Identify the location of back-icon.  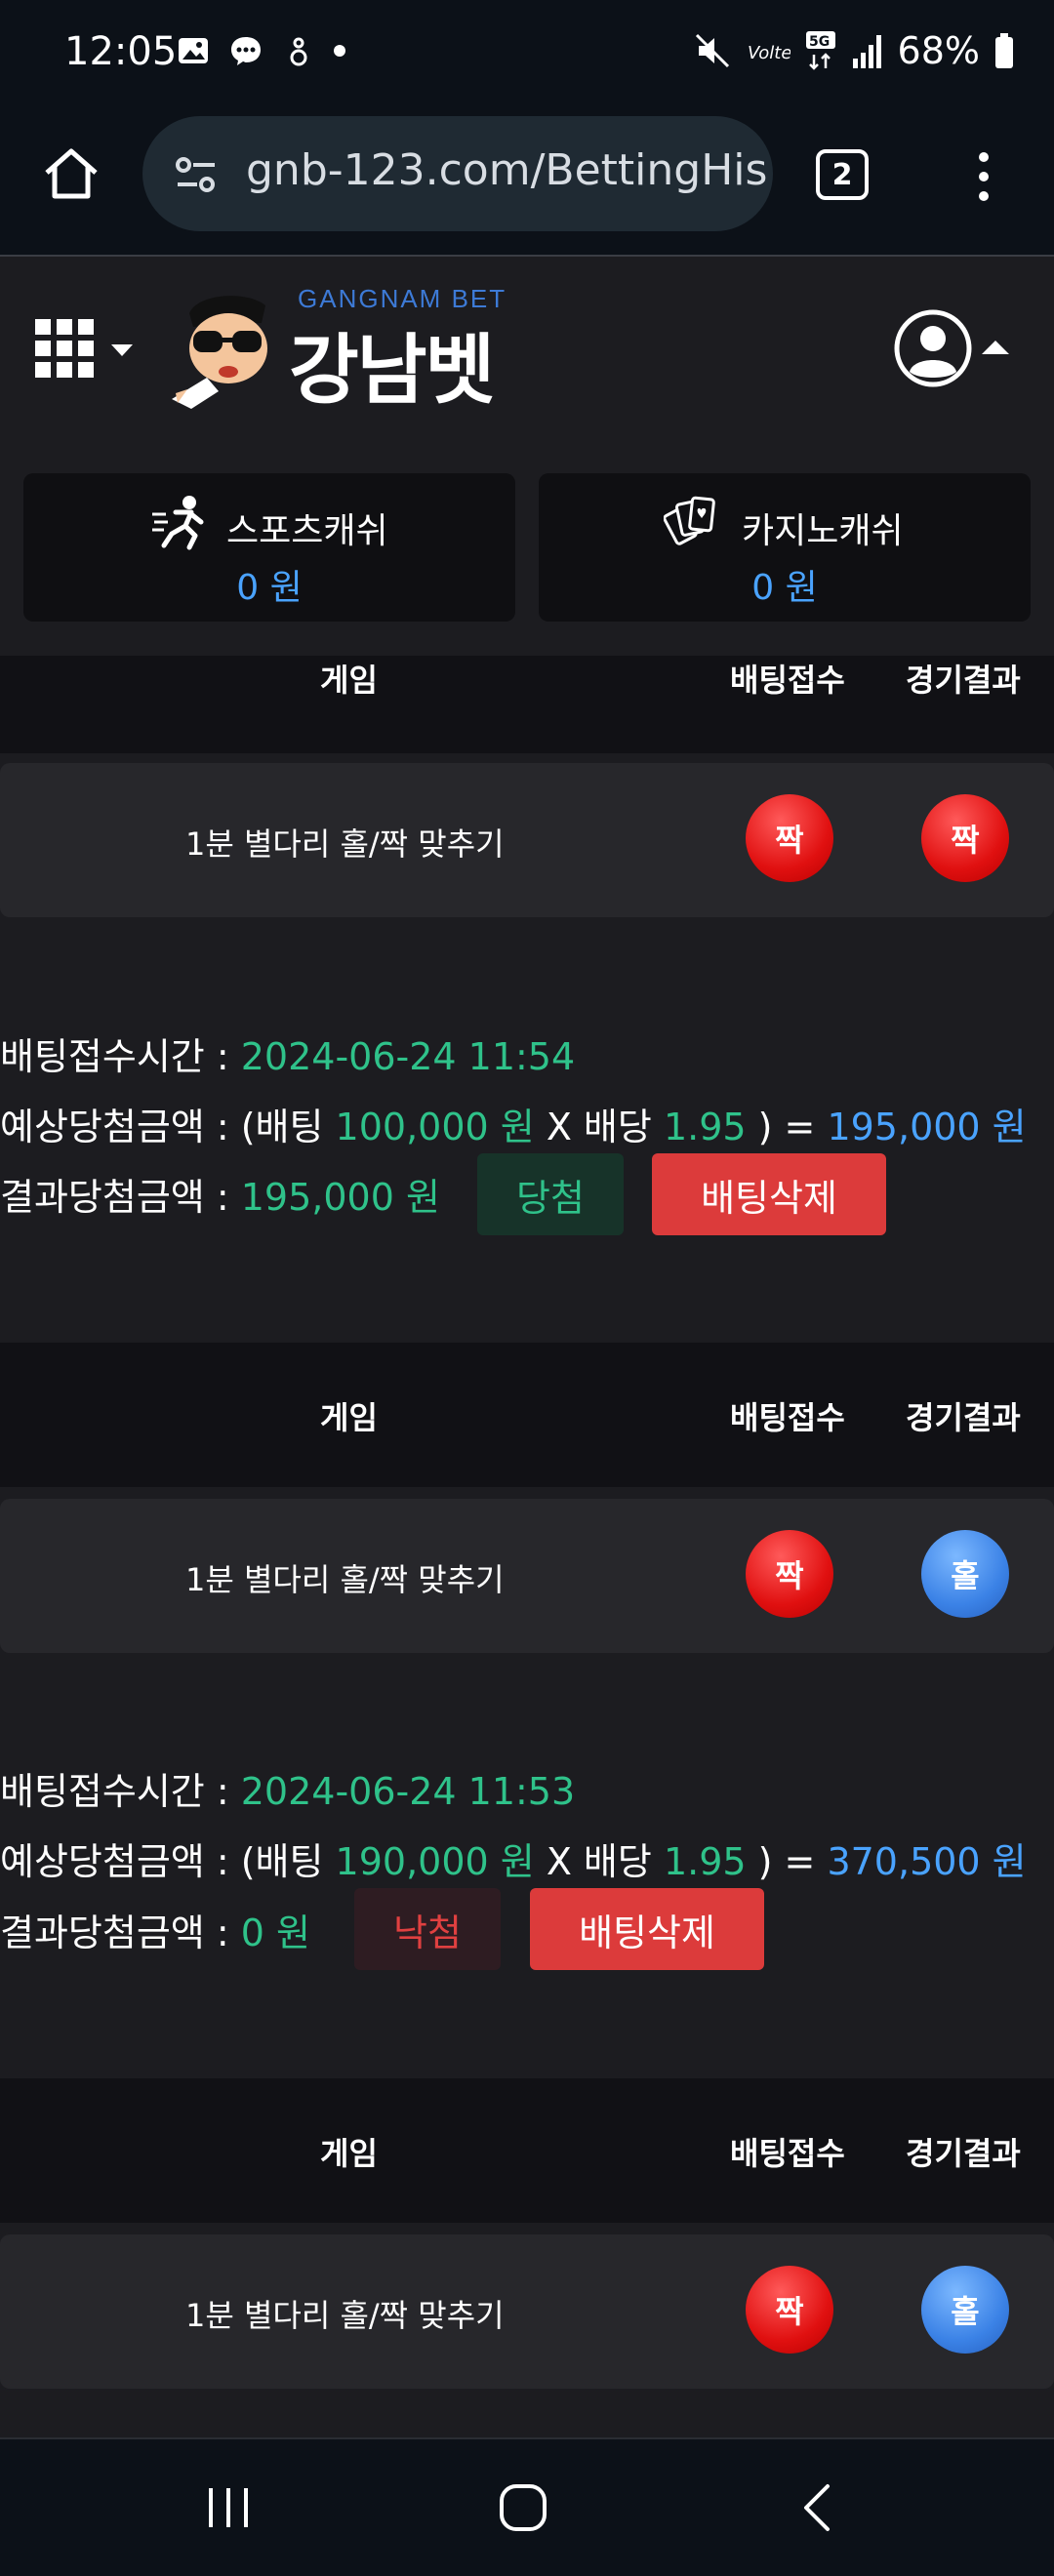
(820, 2507).